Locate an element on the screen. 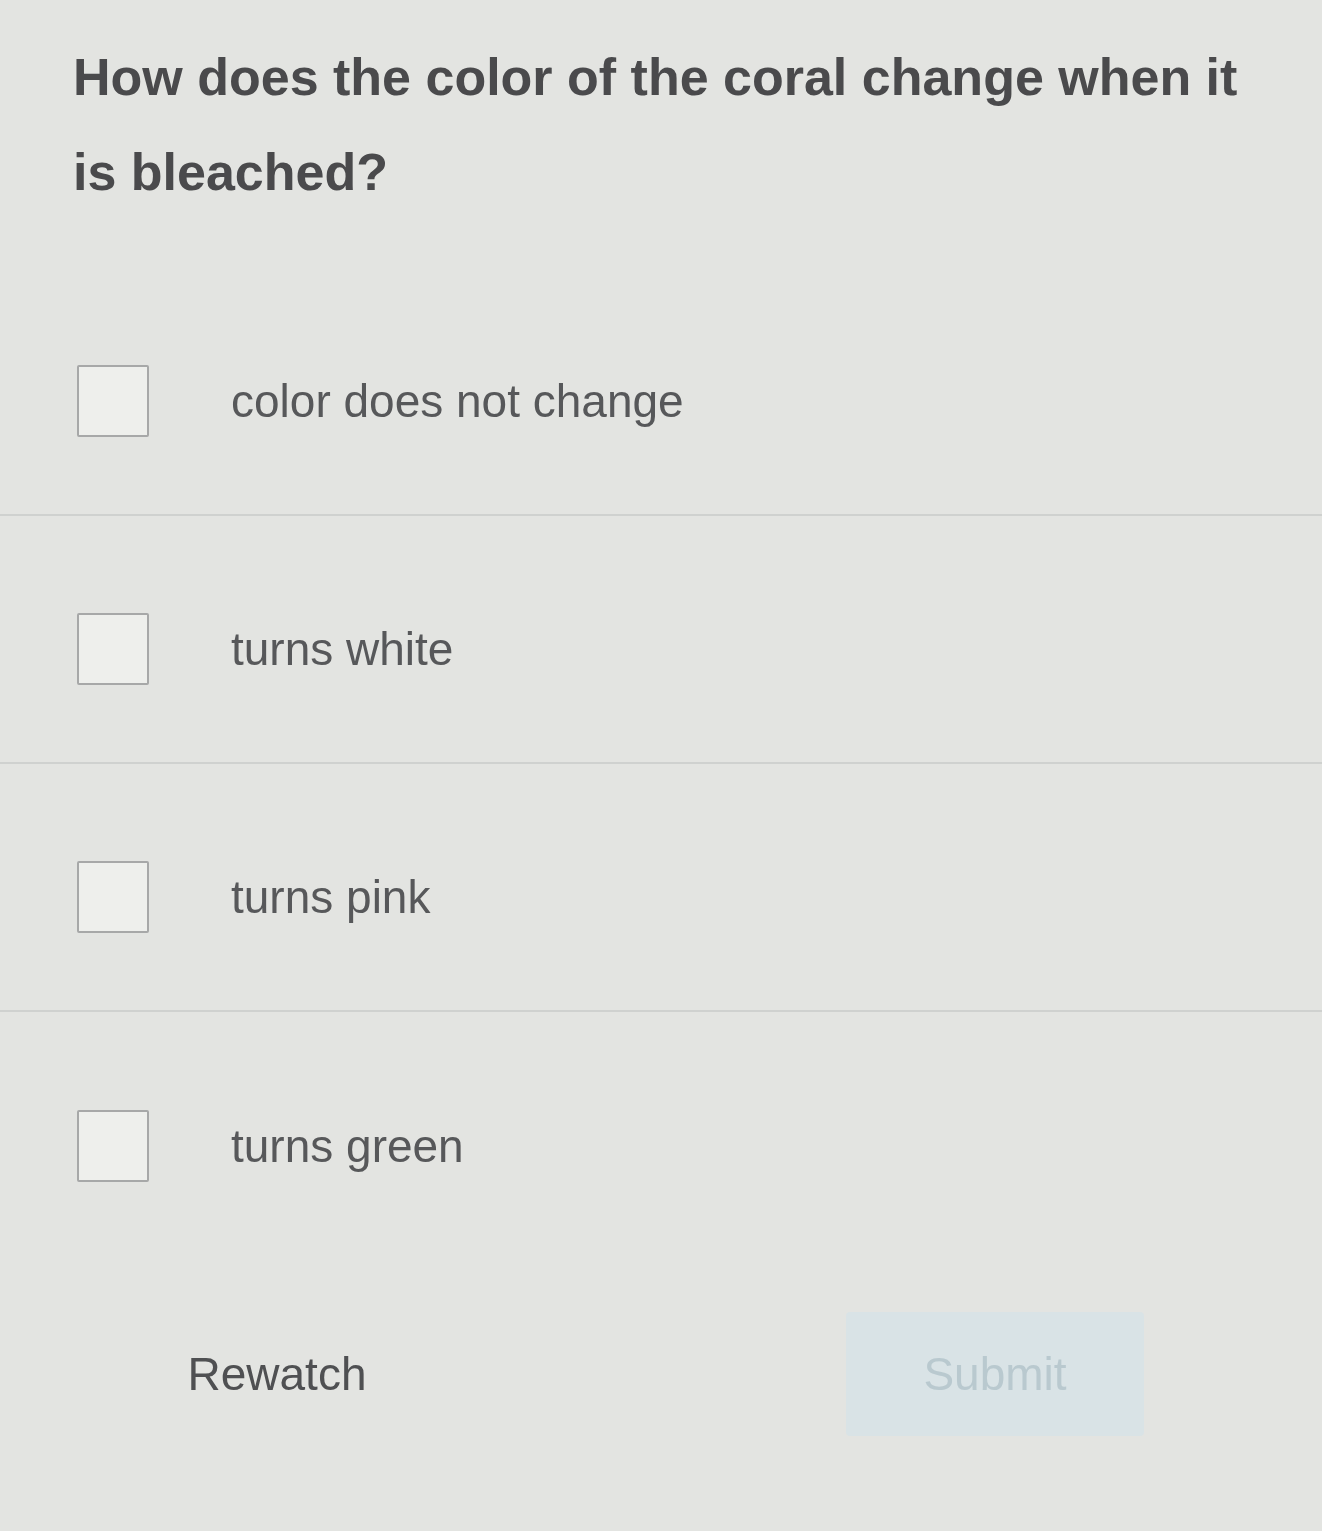 This screenshot has width=1322, height=1531. option-label: turns pink is located at coordinates (331, 897).